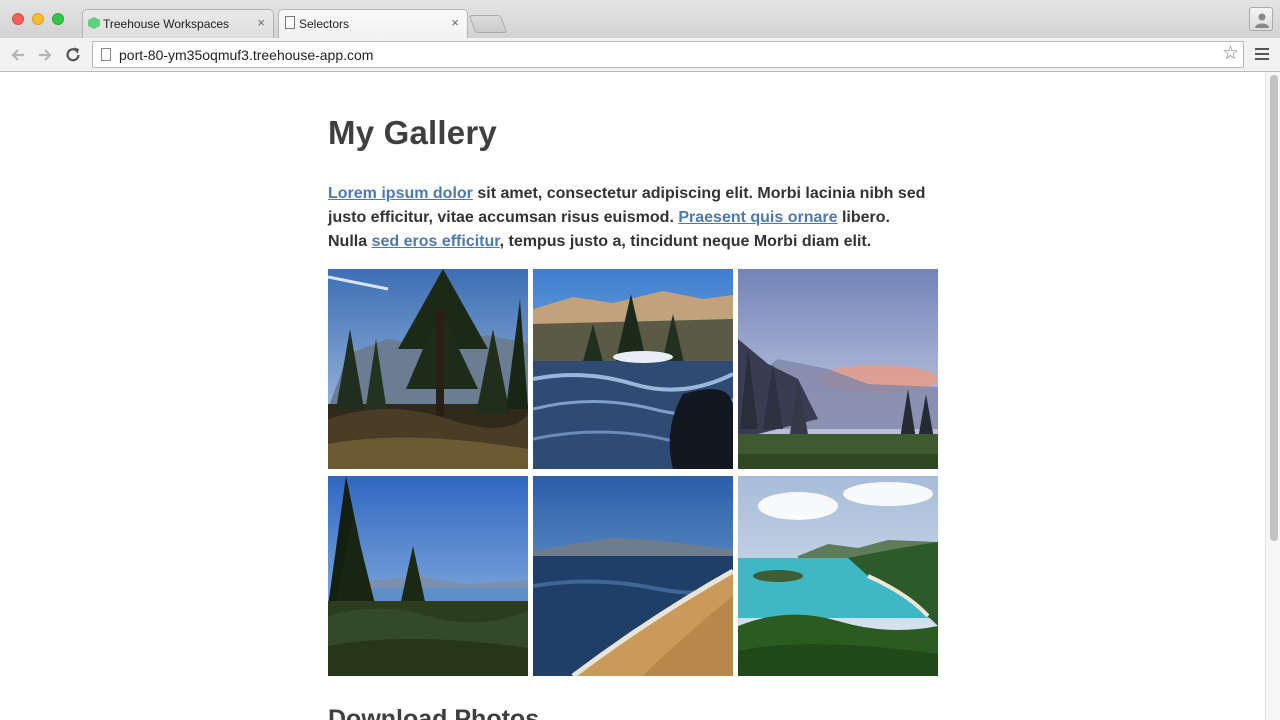 The height and width of the screenshot is (720, 1280). Describe the element at coordinates (45, 55) in the screenshot. I see `forward-arrow-icon` at that location.